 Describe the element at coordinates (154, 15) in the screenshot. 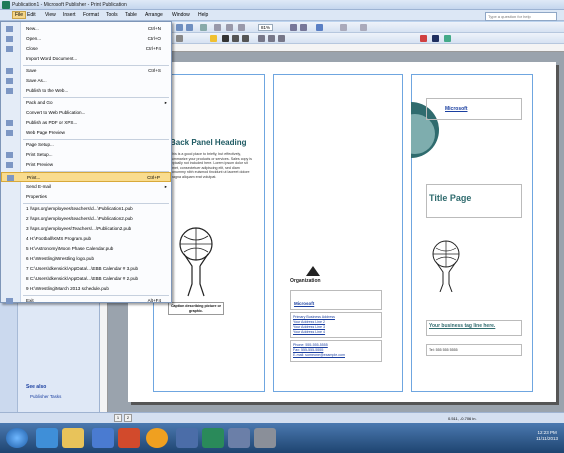

I see `menu-arrange: Arrange` at that location.